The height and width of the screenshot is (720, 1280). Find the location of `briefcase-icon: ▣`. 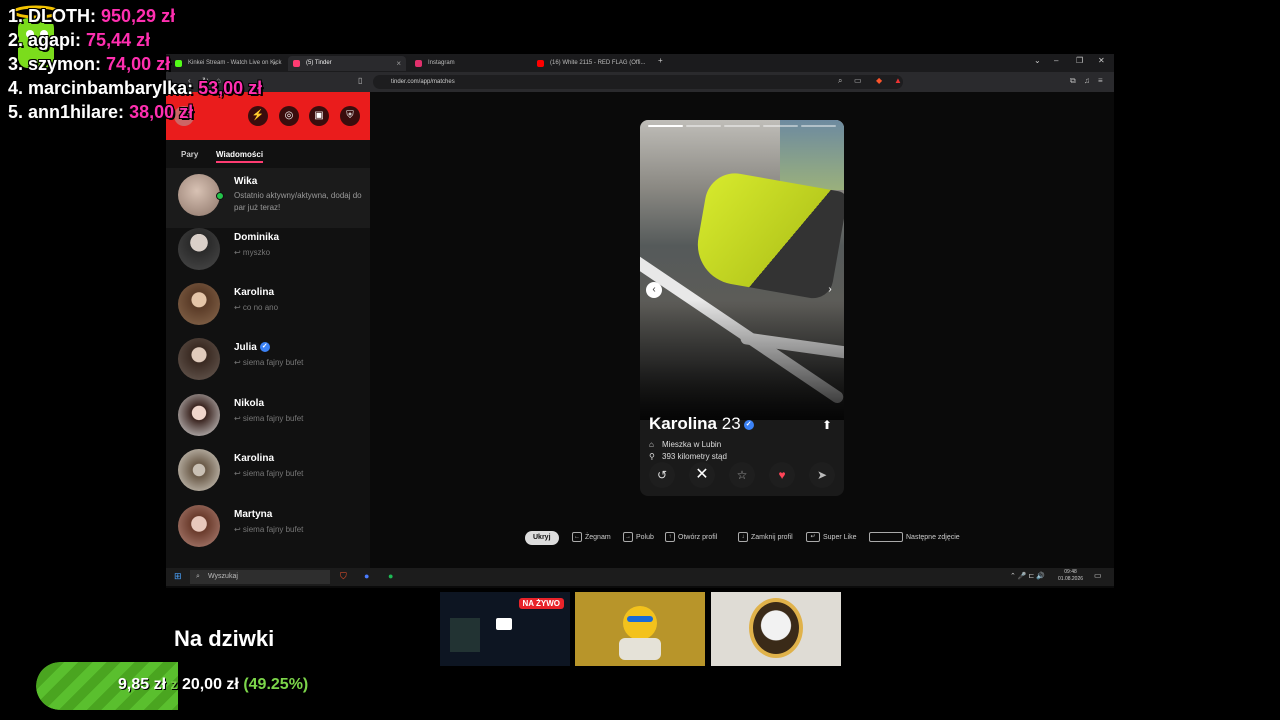

briefcase-icon: ▣ is located at coordinates (319, 116).